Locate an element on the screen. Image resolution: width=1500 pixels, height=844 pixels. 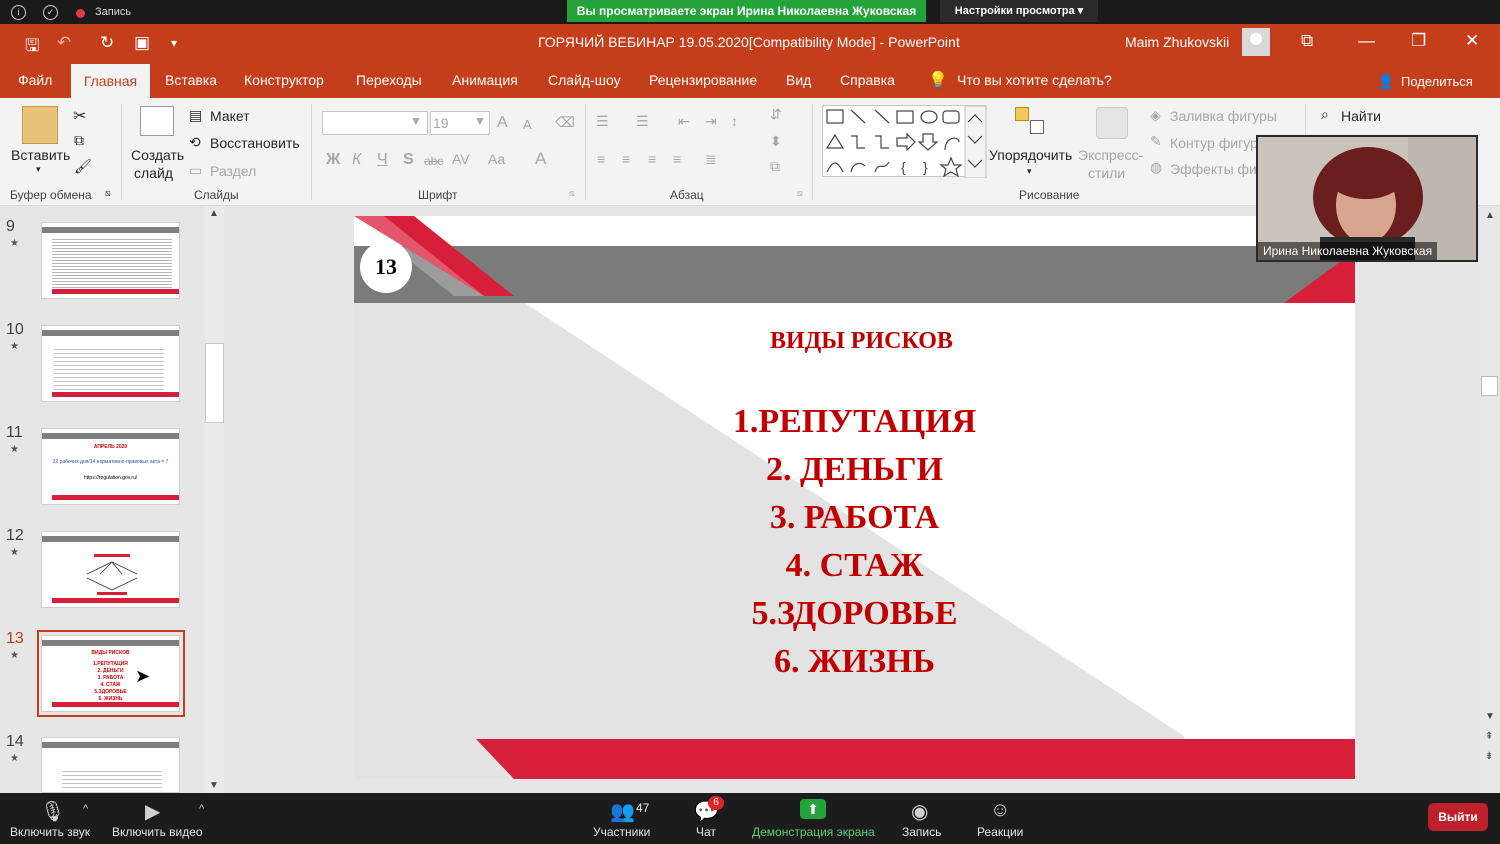
tab-view: Вид is located at coordinates (798, 80).